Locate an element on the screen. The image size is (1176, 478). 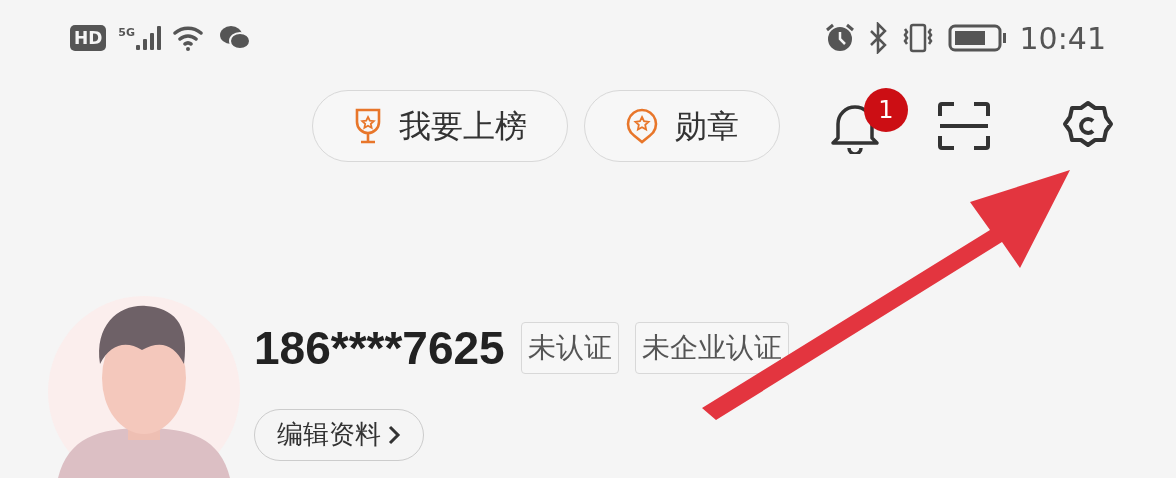
verification-tag: 未企业认证 is located at coordinates (711, 348).